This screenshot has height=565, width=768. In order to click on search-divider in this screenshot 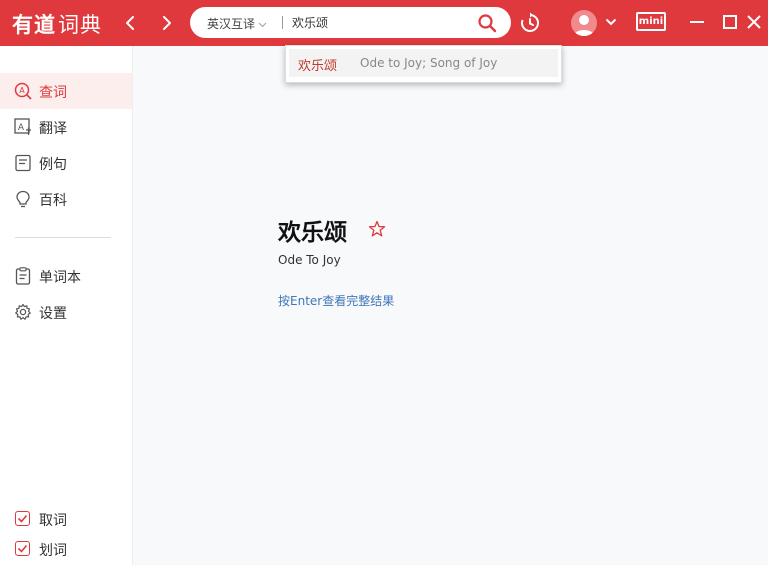, I will do `click(282, 22)`.